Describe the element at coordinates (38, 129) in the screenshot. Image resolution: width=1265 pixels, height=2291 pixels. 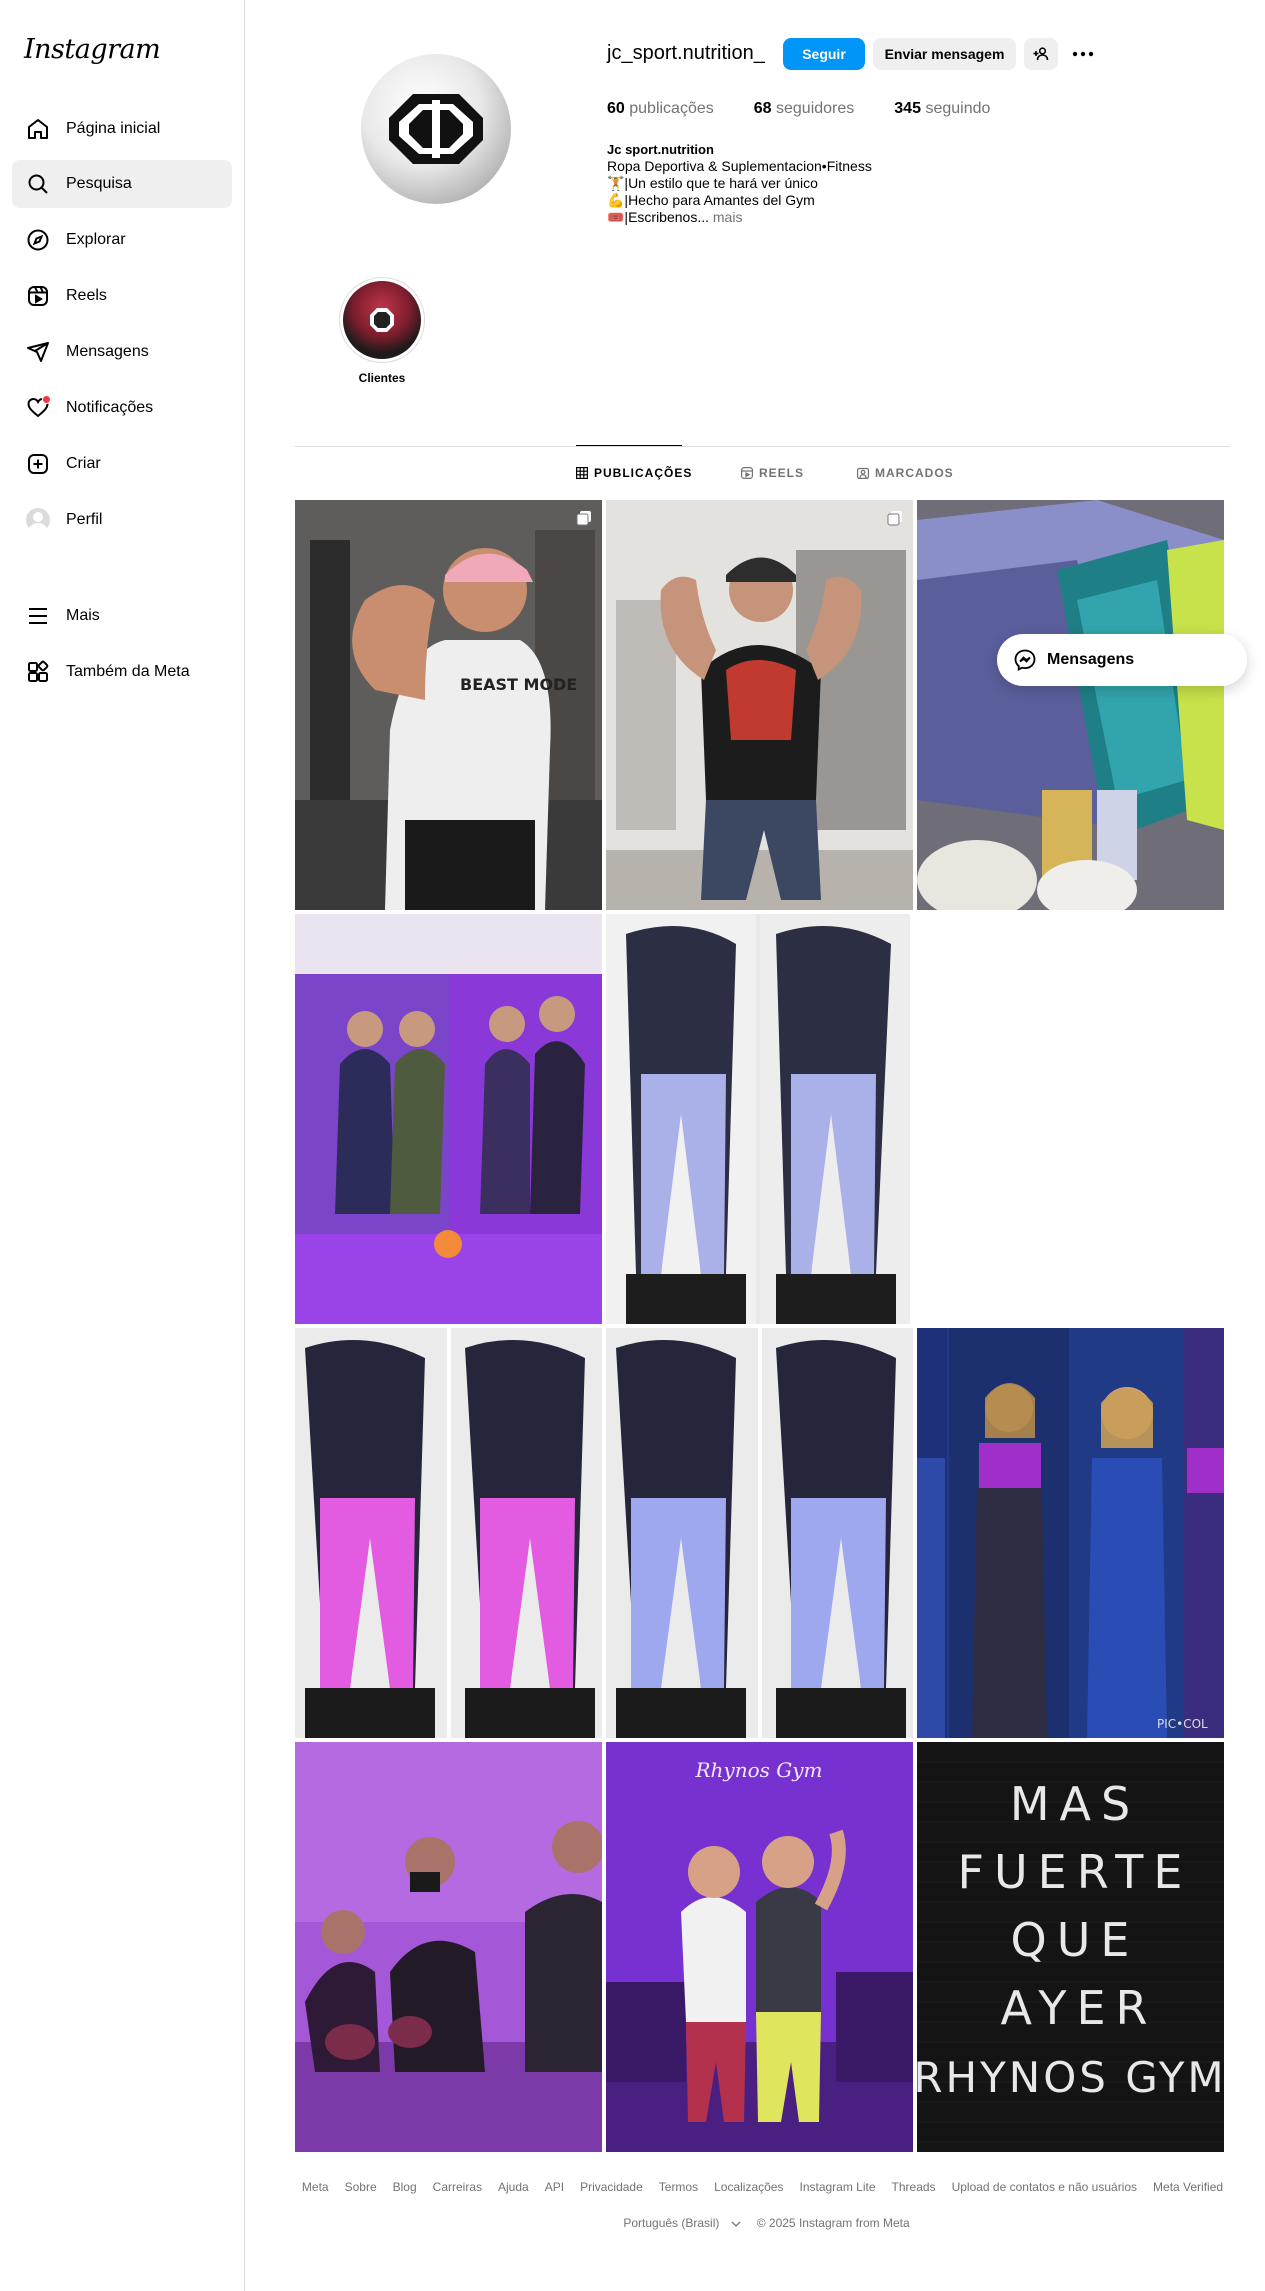
I see `home-icon` at that location.